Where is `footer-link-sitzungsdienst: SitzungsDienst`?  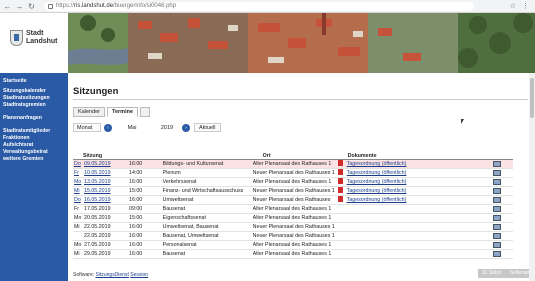
footer-link-sitzungsdienst: SitzungsDienst is located at coordinates (112, 275).